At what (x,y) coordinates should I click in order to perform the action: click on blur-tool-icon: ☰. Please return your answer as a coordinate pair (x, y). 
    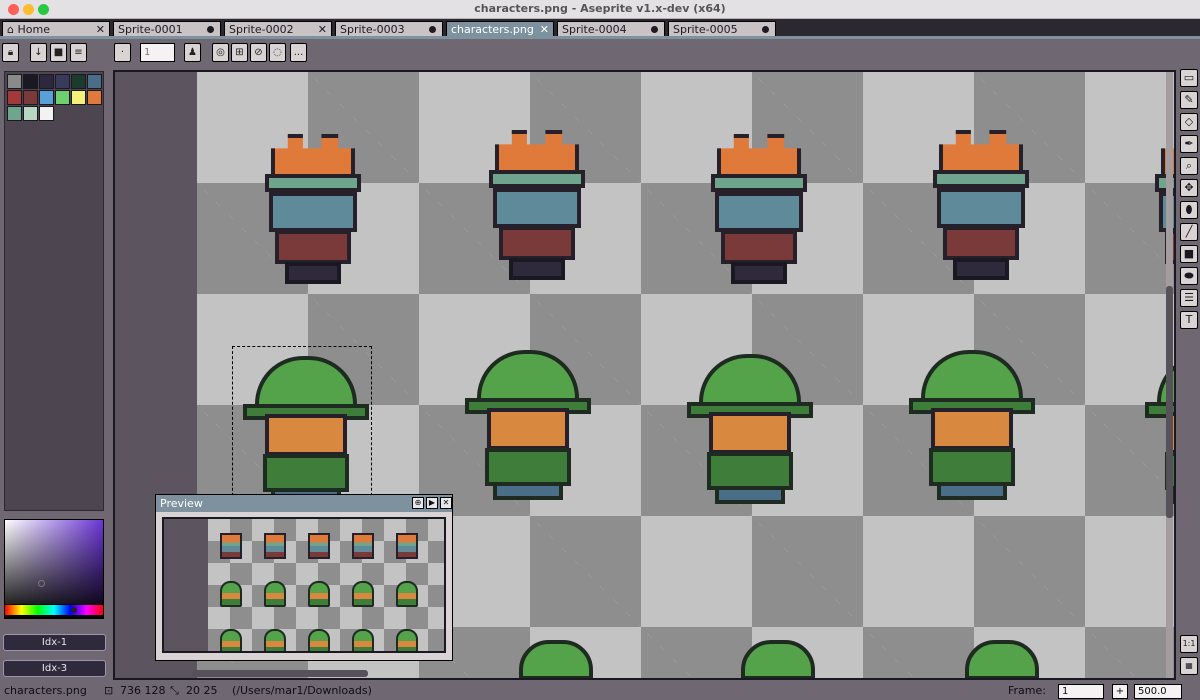
    Looking at the image, I should click on (1189, 298).